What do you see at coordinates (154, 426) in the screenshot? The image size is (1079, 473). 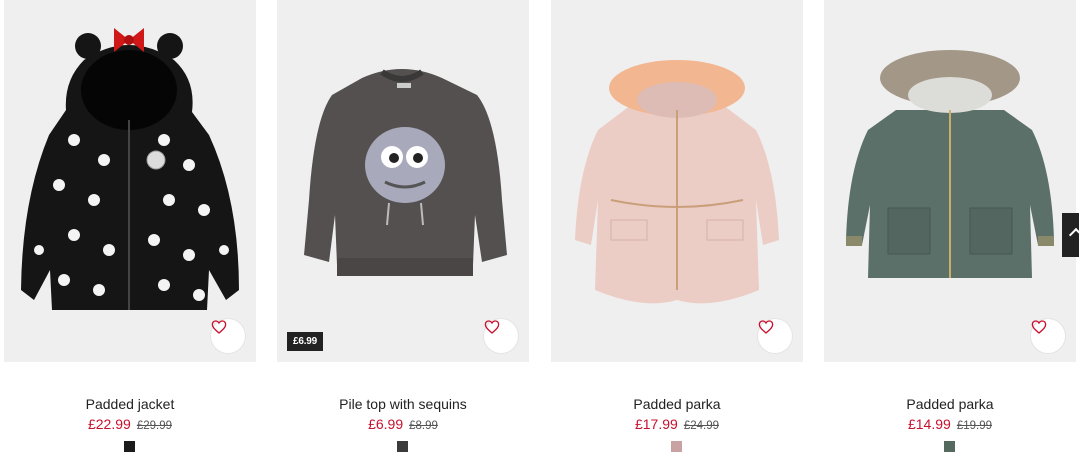 I see `original-price: £29.99` at bounding box center [154, 426].